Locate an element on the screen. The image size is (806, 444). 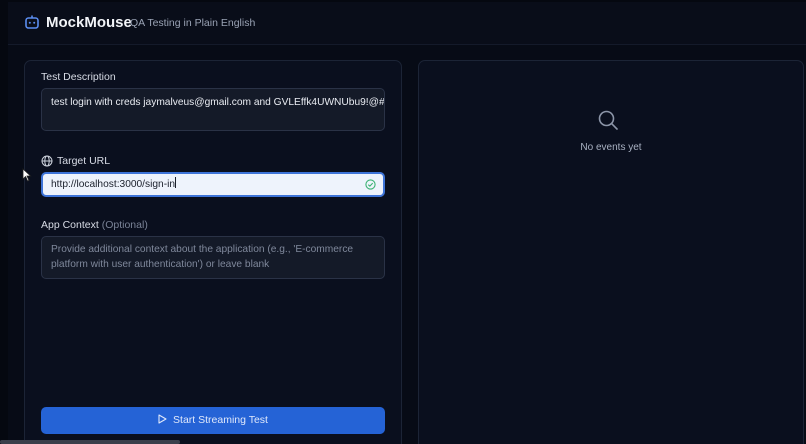
horizontal-scrollbar is located at coordinates (90, 442).